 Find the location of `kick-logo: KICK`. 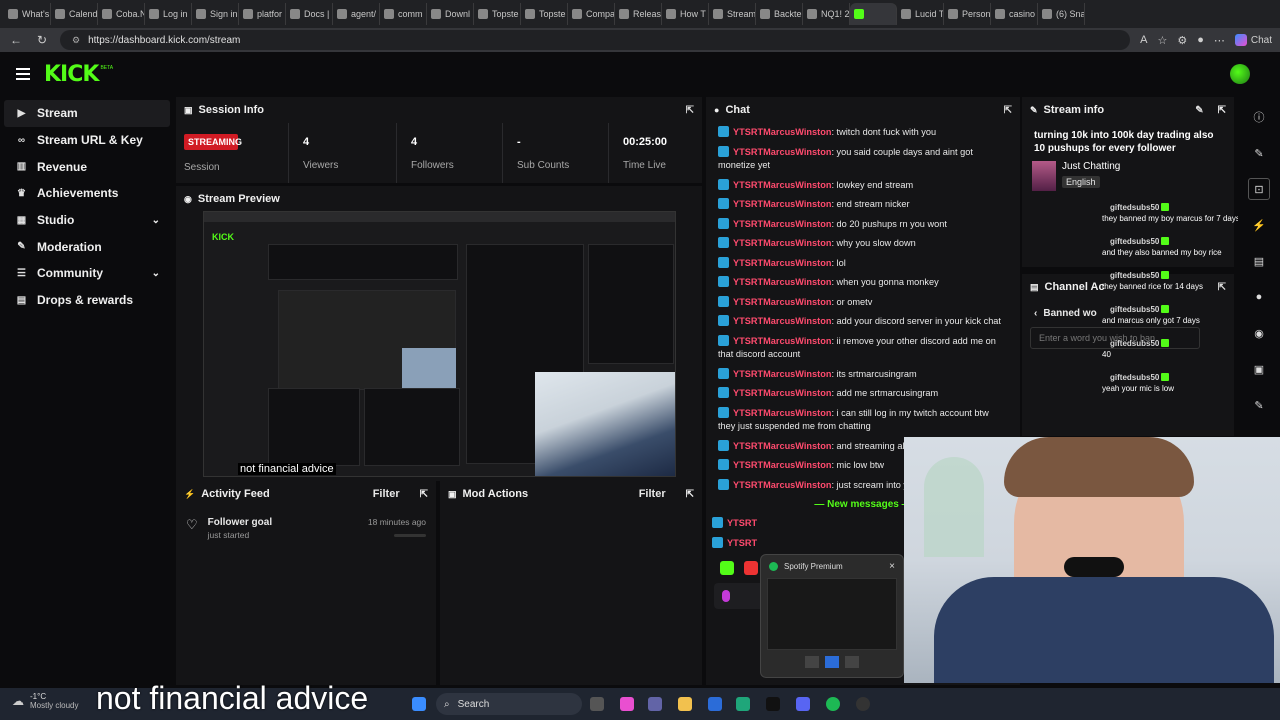

kick-logo: KICK is located at coordinates (71, 74).